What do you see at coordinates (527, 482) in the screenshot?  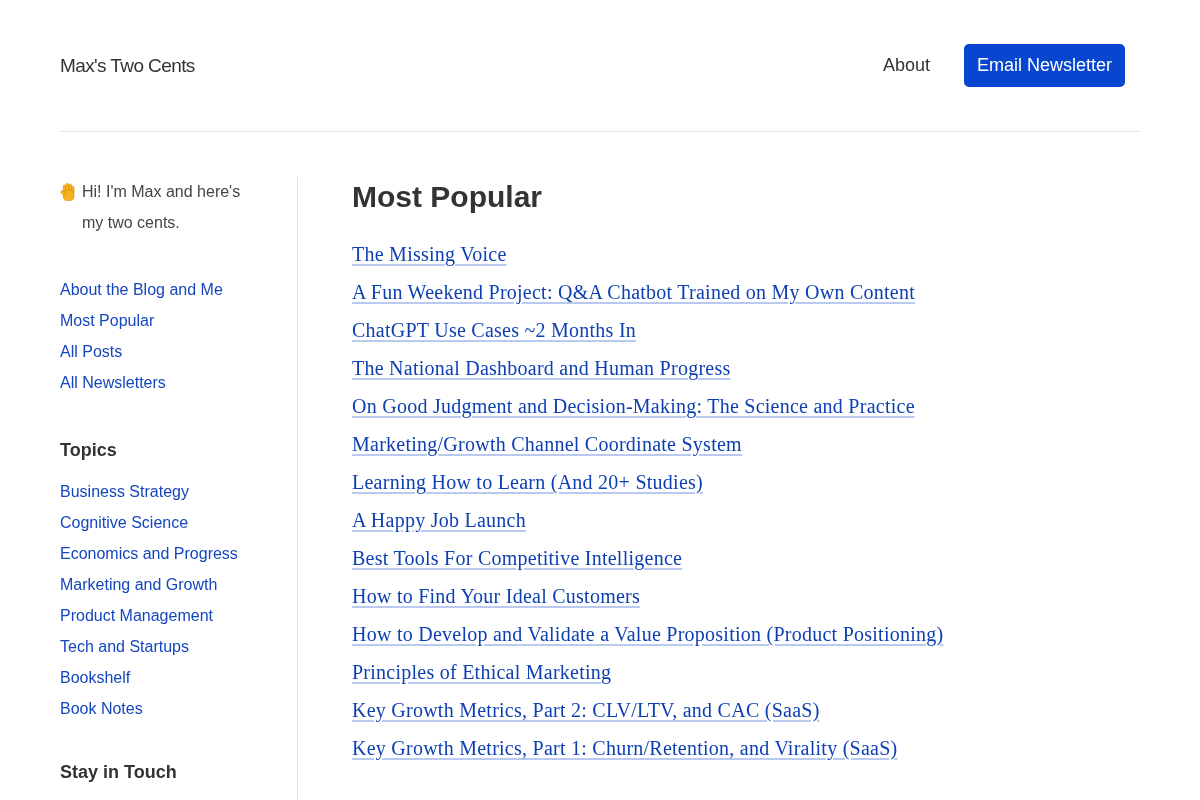 I see `post-link: Learning How to Learn (And 20+ Studies)` at bounding box center [527, 482].